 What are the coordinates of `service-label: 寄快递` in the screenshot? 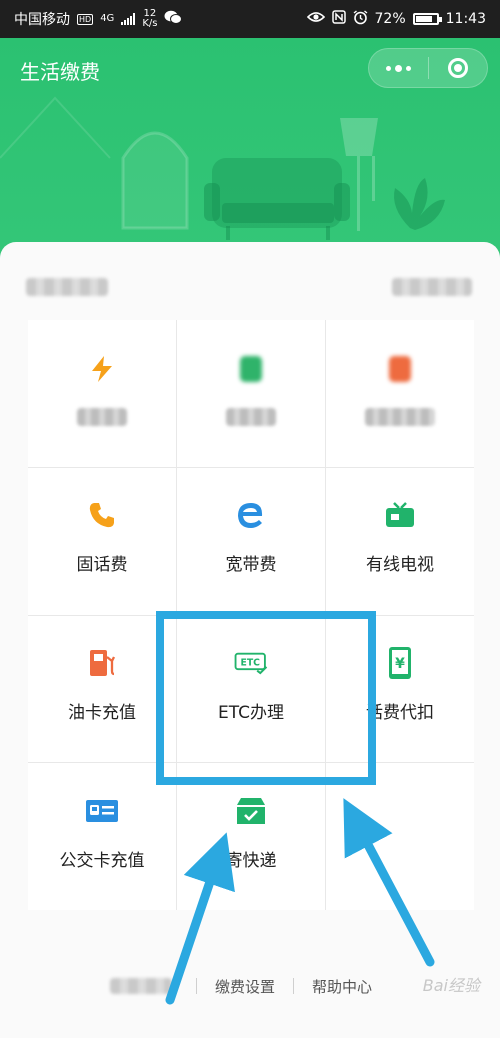 It's located at (251, 860).